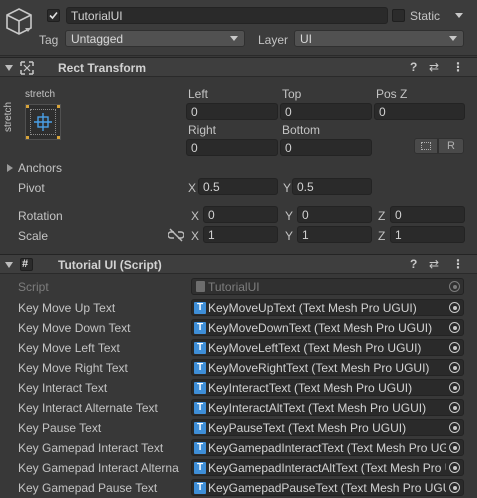  What do you see at coordinates (232, 147) in the screenshot?
I see `right-input: 0` at bounding box center [232, 147].